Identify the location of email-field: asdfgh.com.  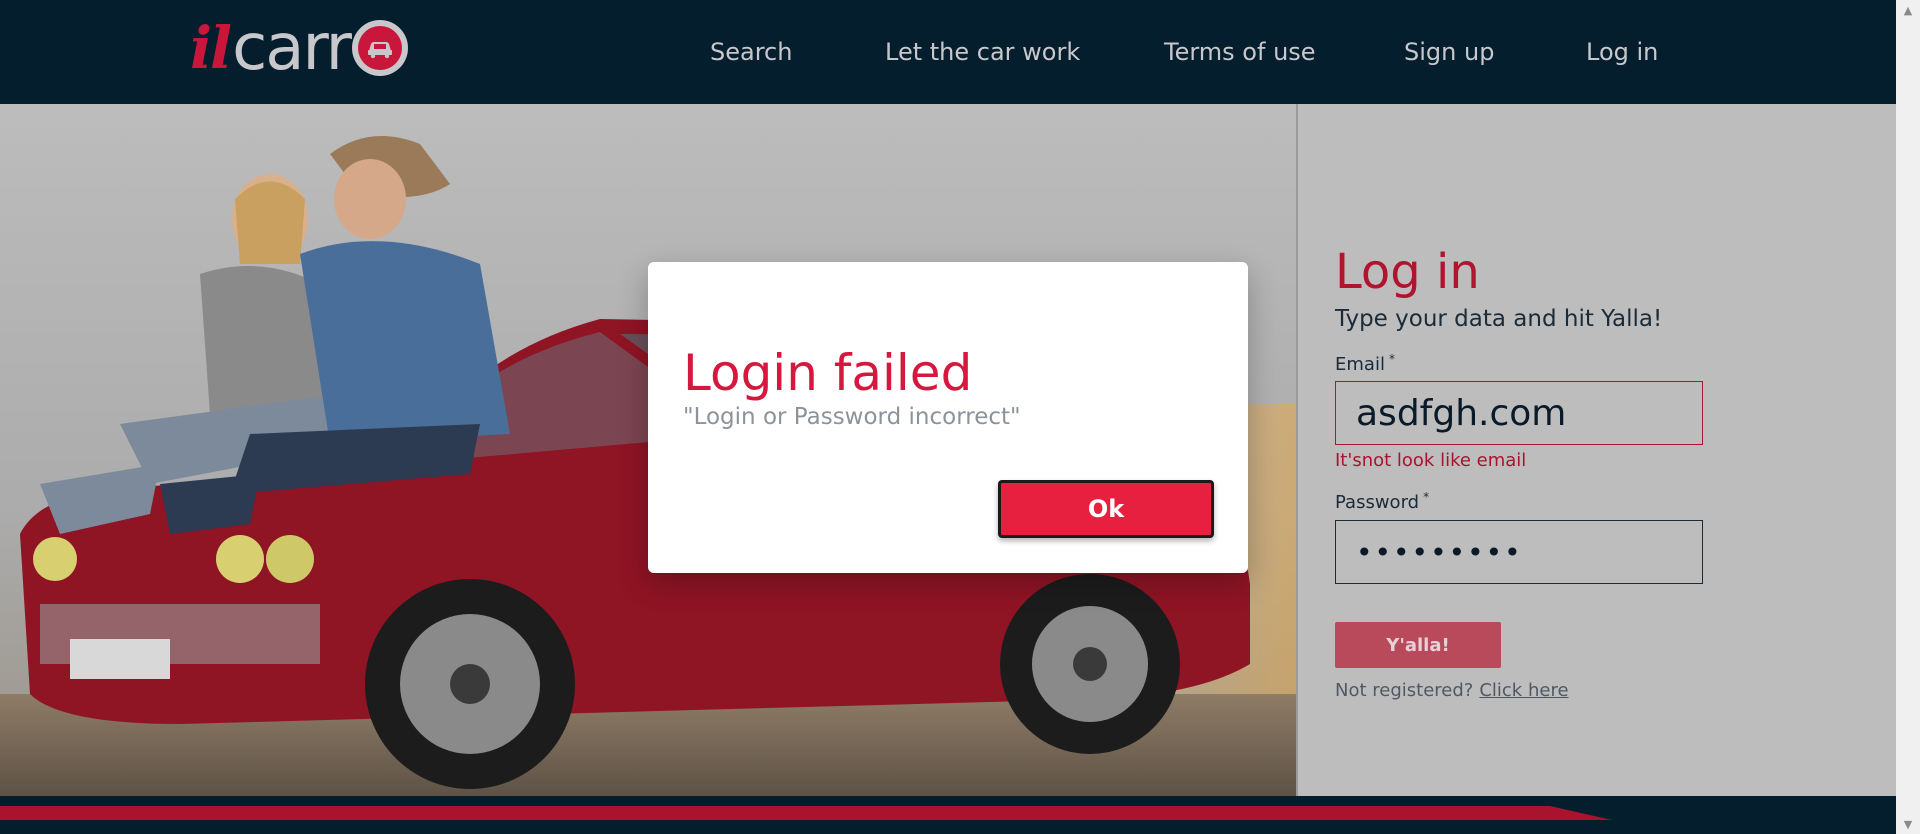
(1519, 413).